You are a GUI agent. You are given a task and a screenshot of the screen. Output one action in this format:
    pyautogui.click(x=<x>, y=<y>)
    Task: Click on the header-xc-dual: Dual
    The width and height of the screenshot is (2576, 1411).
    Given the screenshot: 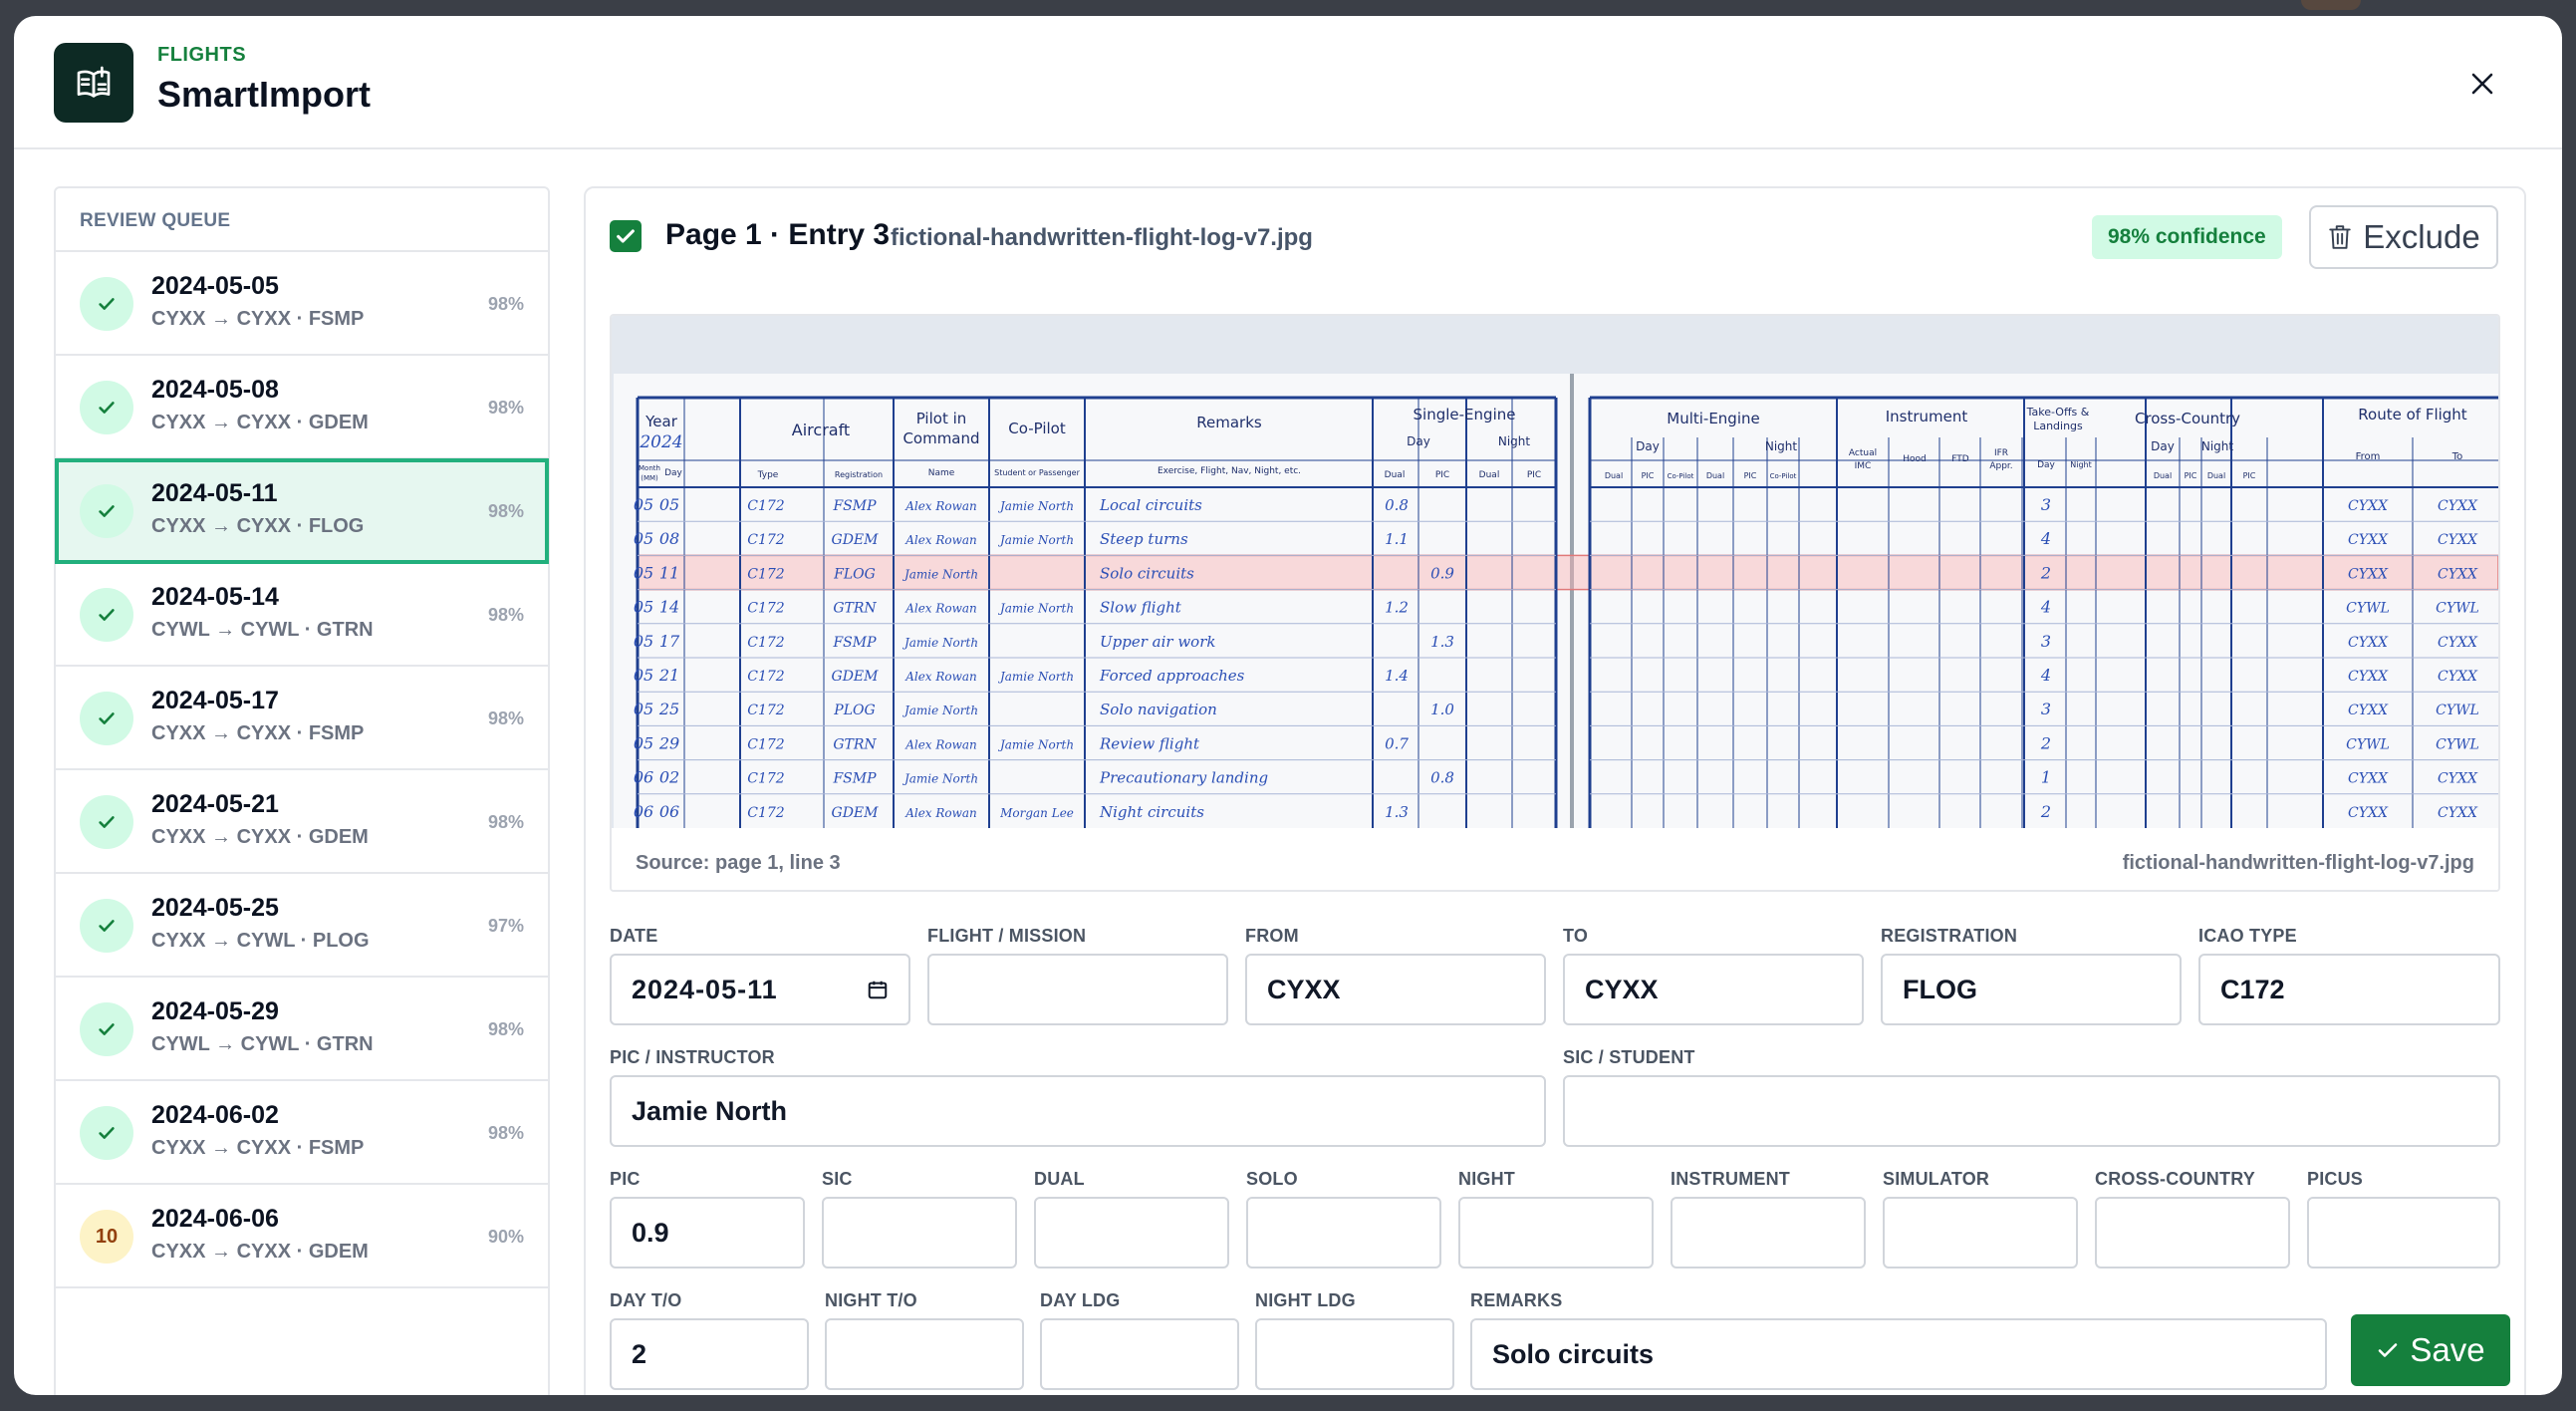 What is the action you would take?
    pyautogui.click(x=2163, y=475)
    